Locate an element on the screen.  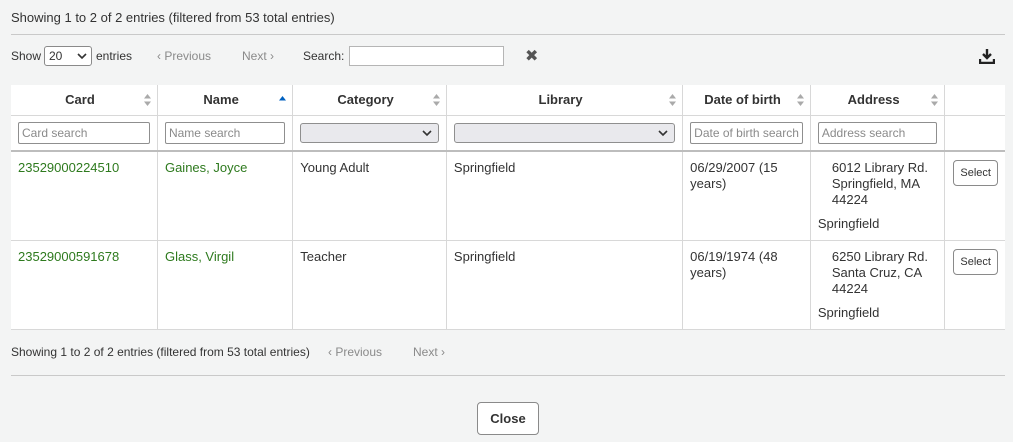
sort-ascending-icon is located at coordinates (283, 98).